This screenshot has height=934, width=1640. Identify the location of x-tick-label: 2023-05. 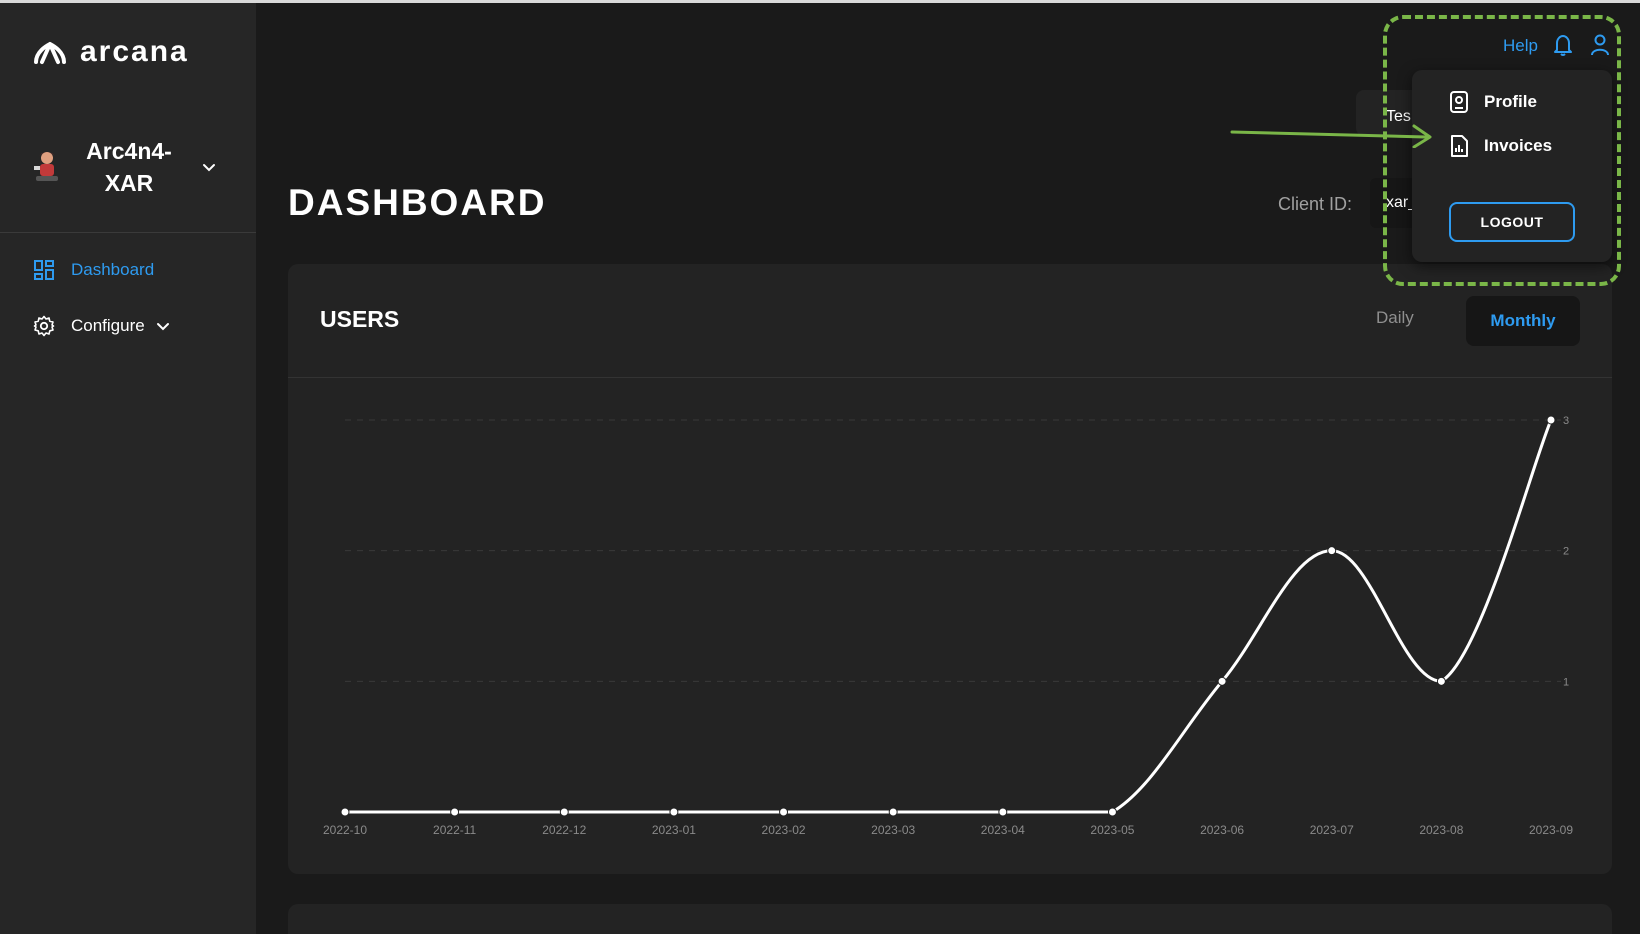
(1112, 830).